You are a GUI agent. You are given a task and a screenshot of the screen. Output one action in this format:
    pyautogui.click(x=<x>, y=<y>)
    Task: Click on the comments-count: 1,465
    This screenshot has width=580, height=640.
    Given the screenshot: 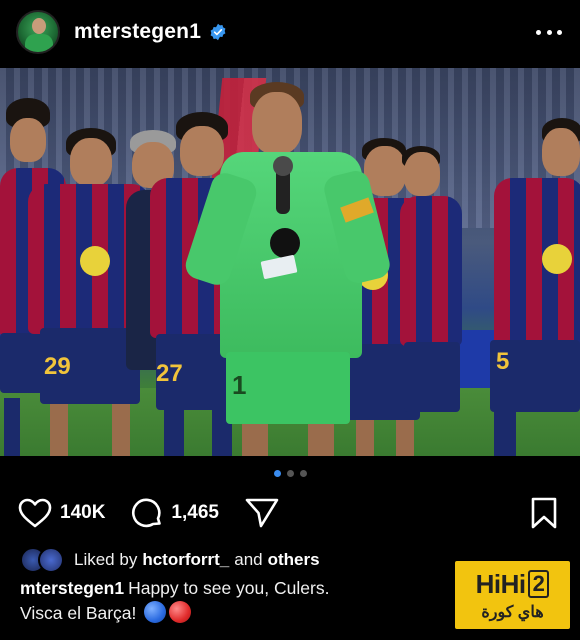 What is the action you would take?
    pyautogui.click(x=195, y=512)
    